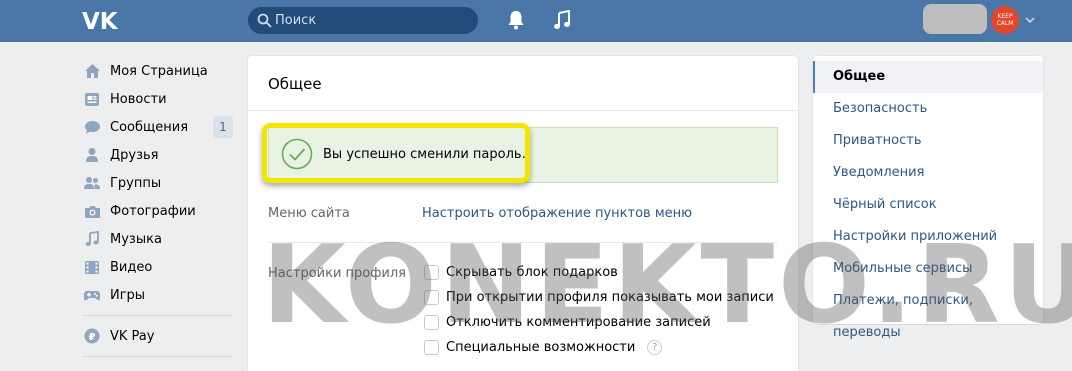 The height and width of the screenshot is (371, 1072). Describe the element at coordinates (92, 127) in the screenshot. I see `messages-icon` at that location.